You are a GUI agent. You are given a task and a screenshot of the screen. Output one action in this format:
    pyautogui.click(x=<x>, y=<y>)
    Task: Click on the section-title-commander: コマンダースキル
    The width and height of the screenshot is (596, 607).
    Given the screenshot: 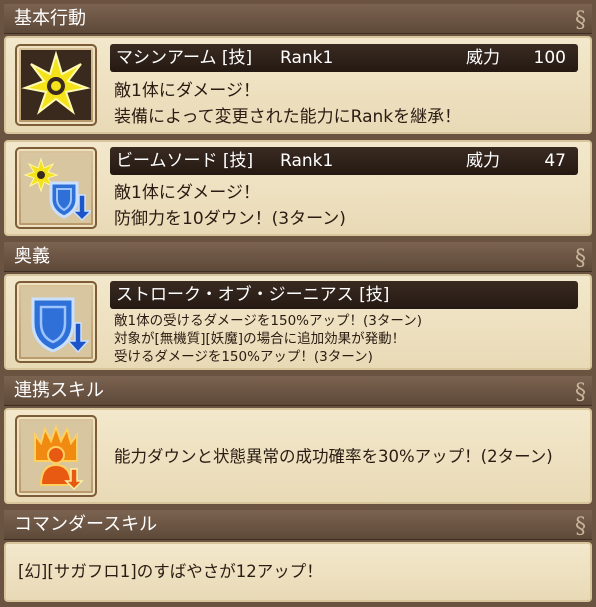 What is the action you would take?
    pyautogui.click(x=86, y=524)
    